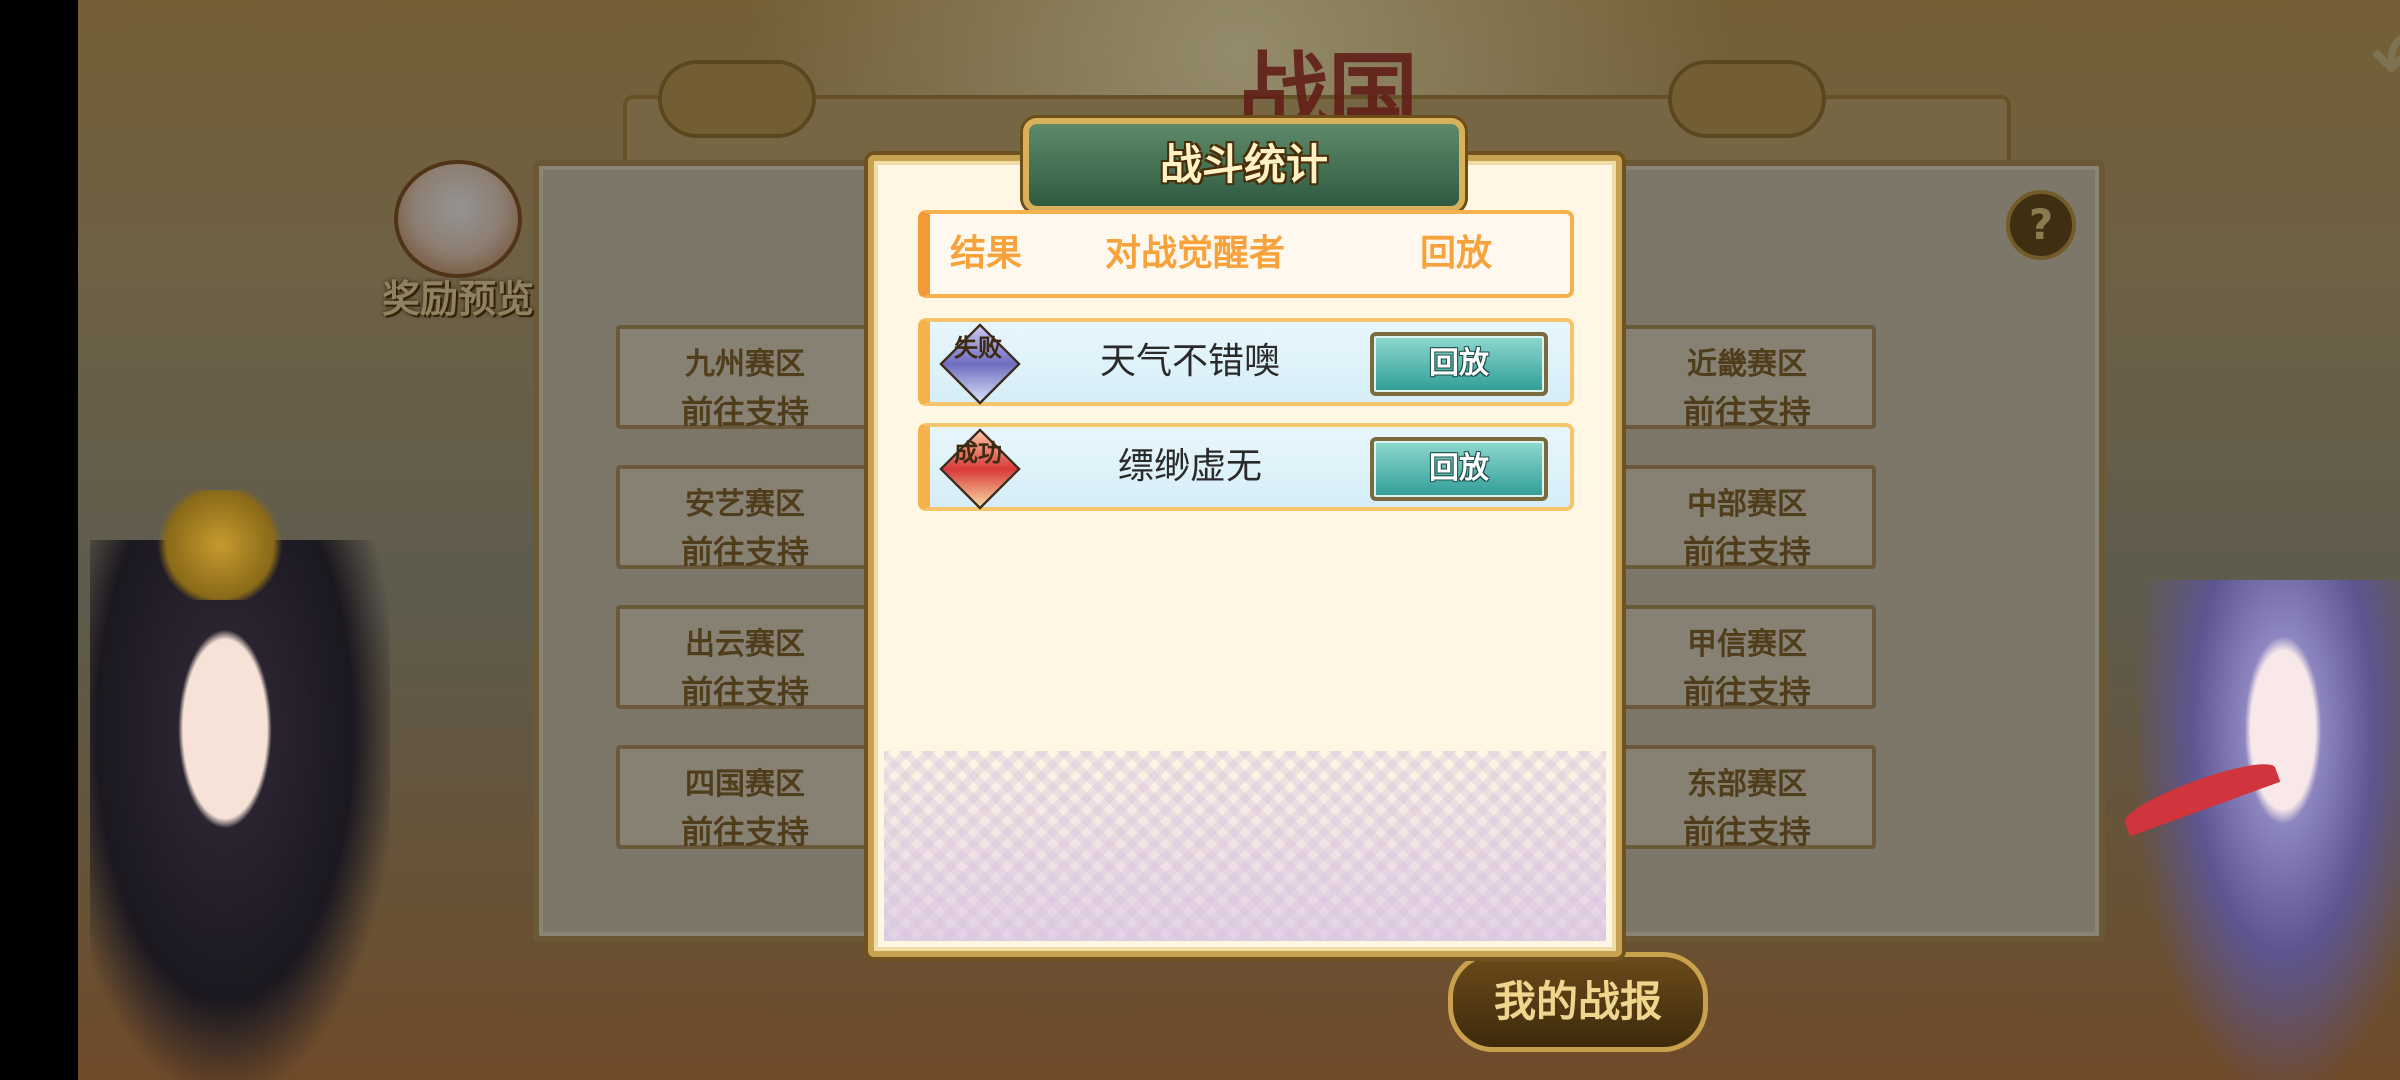 This screenshot has height=1080, width=2400. I want to click on dialog-title-plaque: 战斗统计, so click(1244, 165).